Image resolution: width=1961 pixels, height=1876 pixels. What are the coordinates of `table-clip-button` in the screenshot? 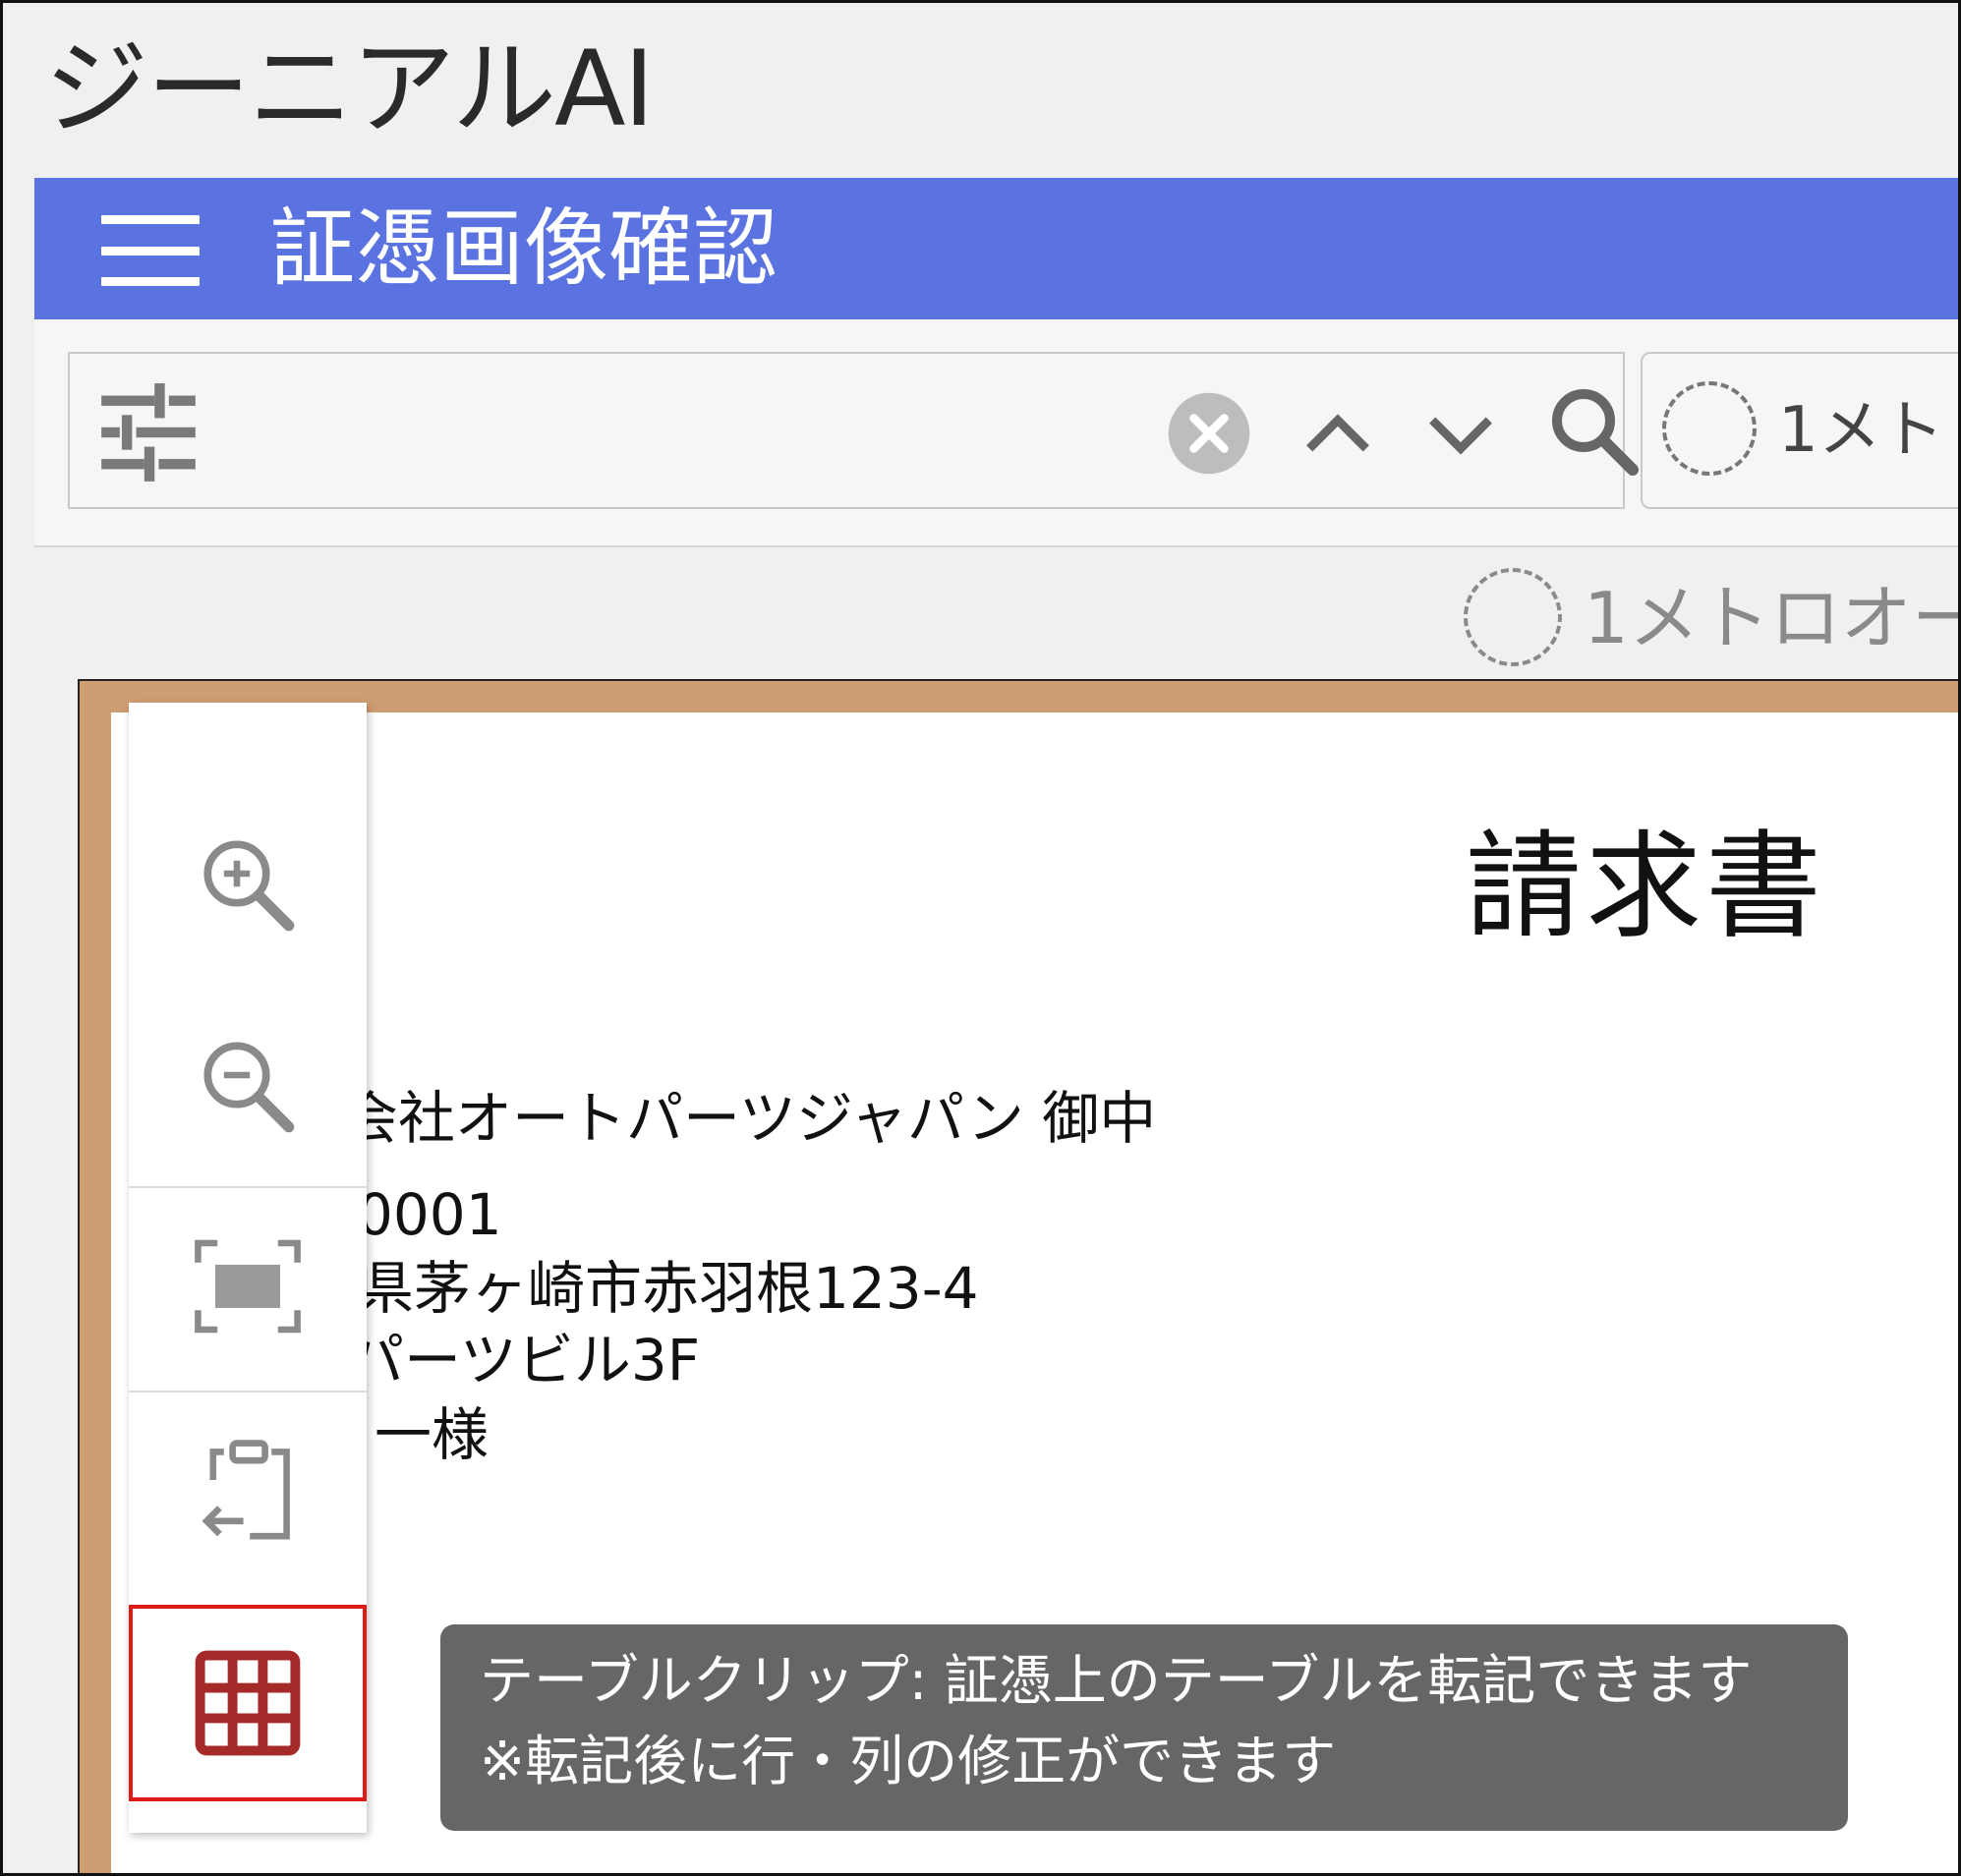 It's located at (248, 1703).